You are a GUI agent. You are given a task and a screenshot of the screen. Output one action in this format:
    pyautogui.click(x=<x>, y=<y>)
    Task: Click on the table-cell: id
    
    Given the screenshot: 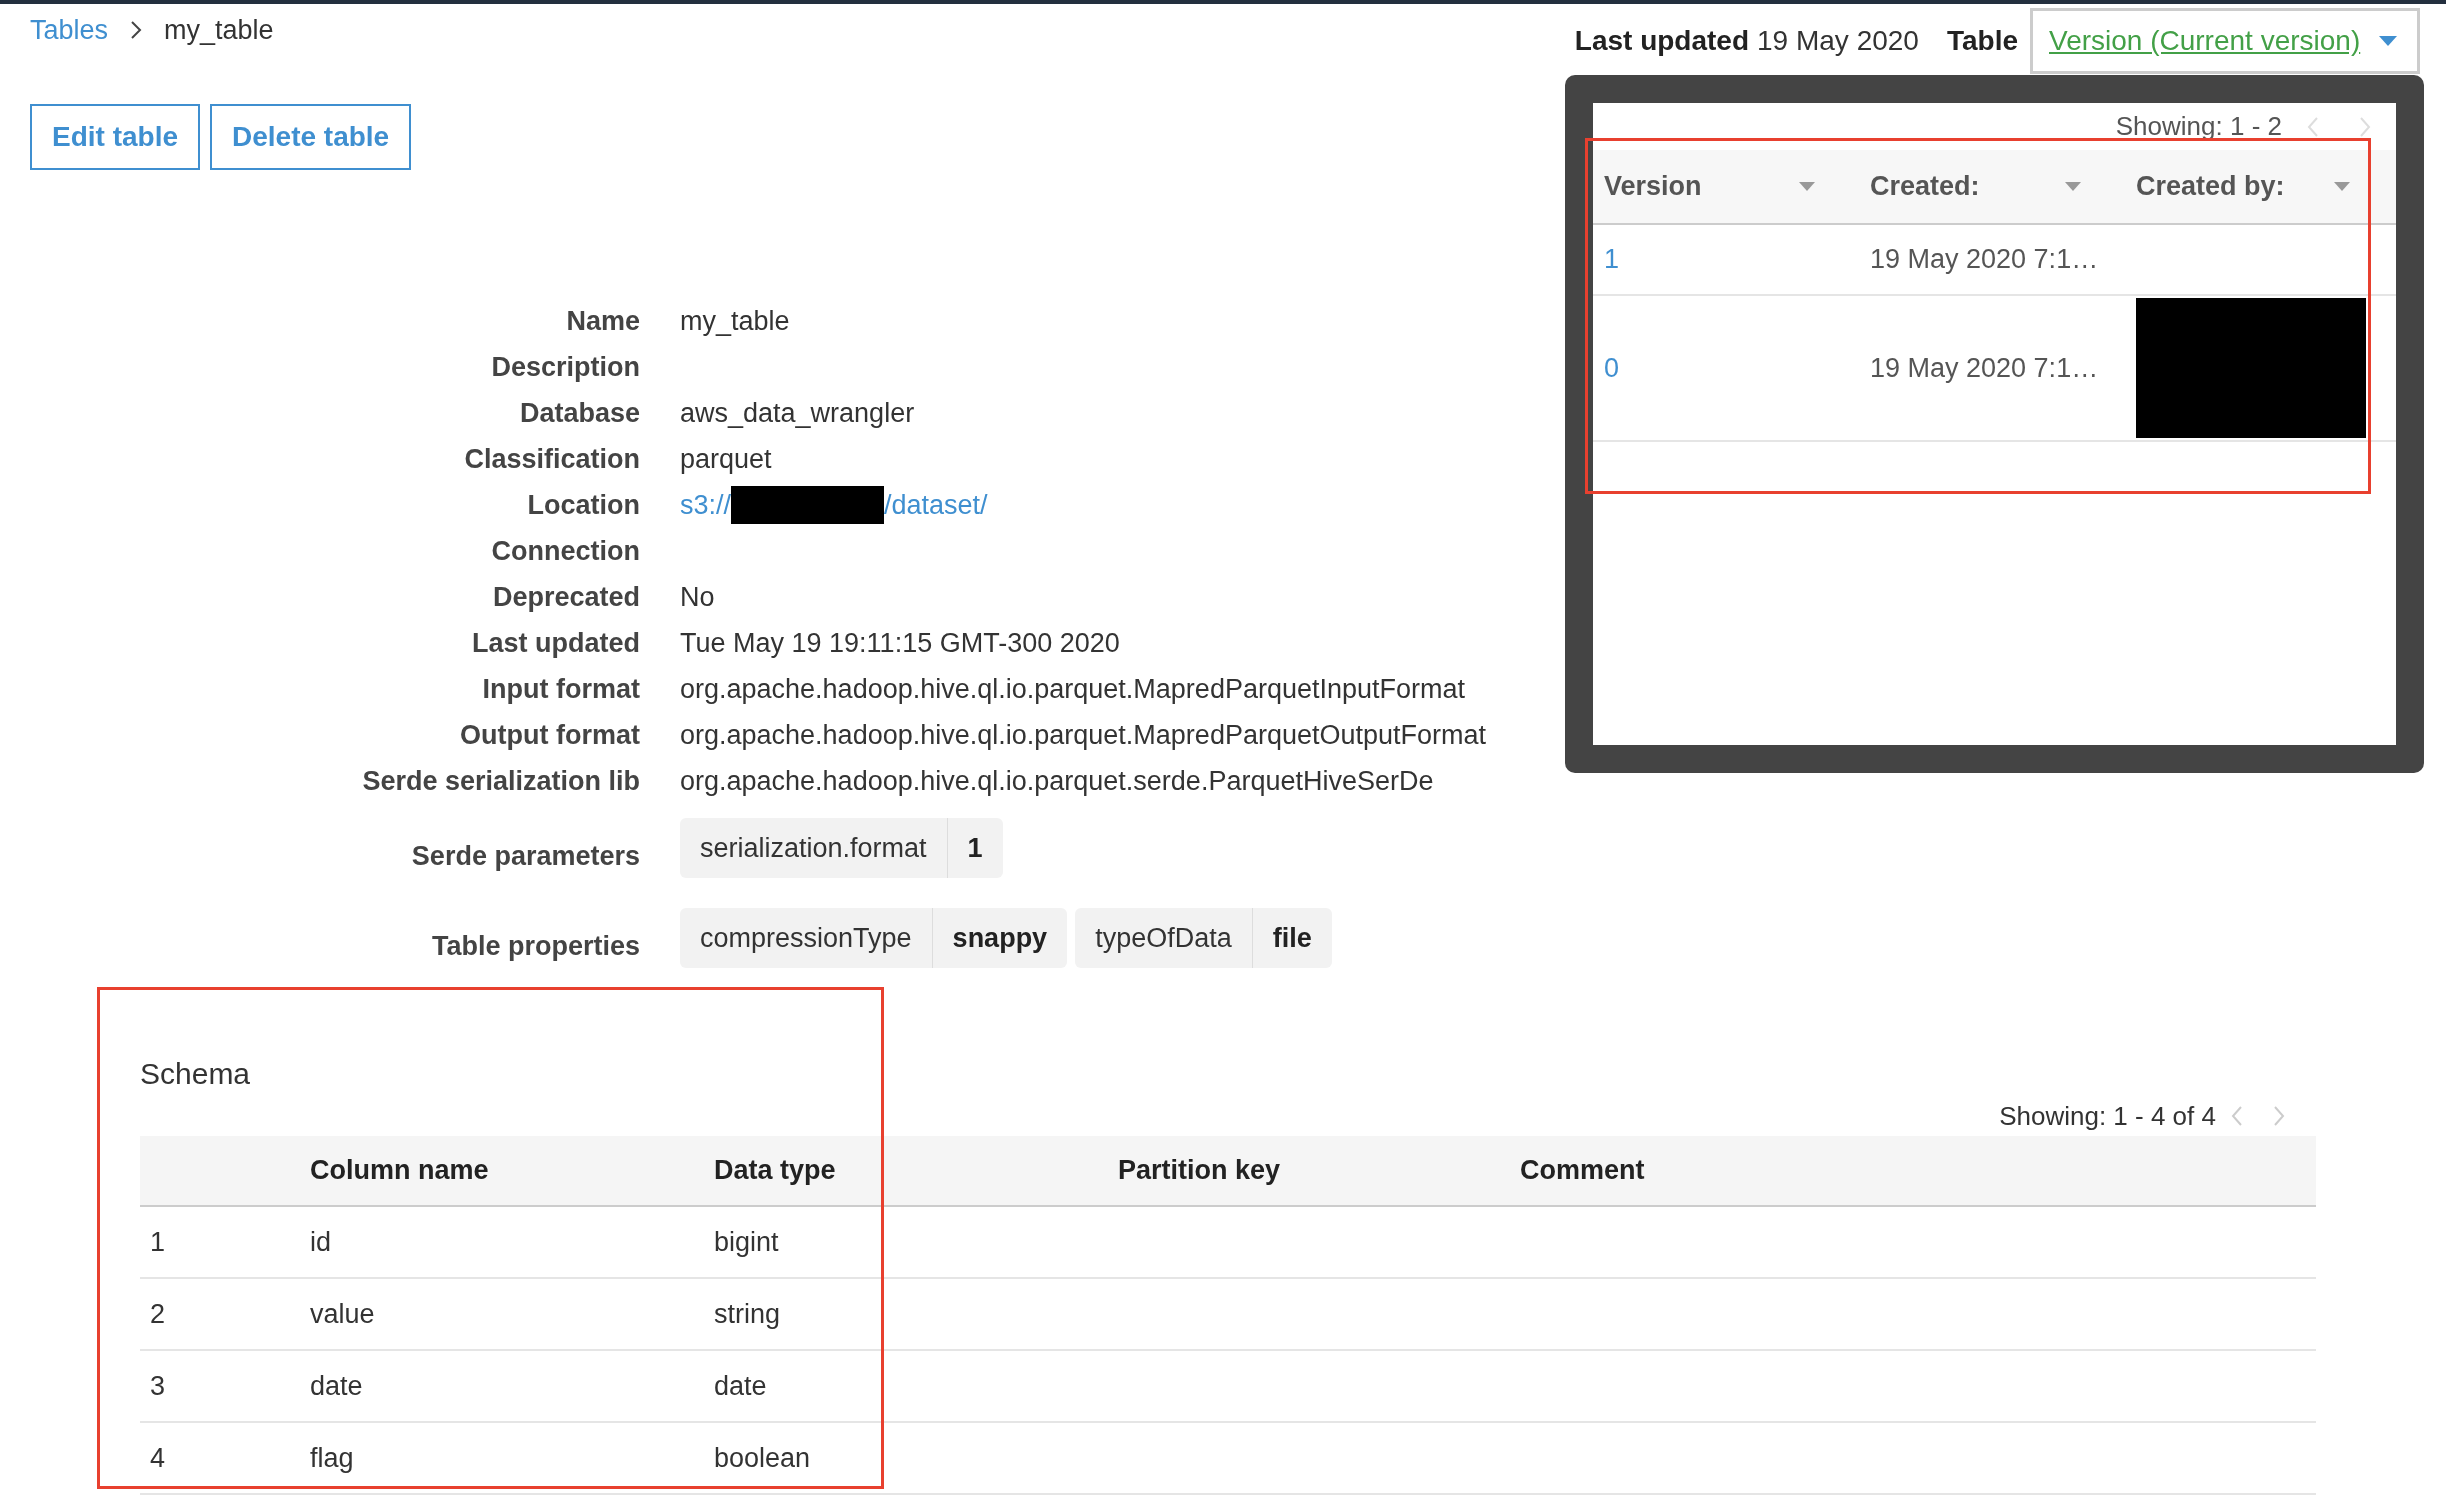 What is the action you would take?
    pyautogui.click(x=320, y=1241)
    